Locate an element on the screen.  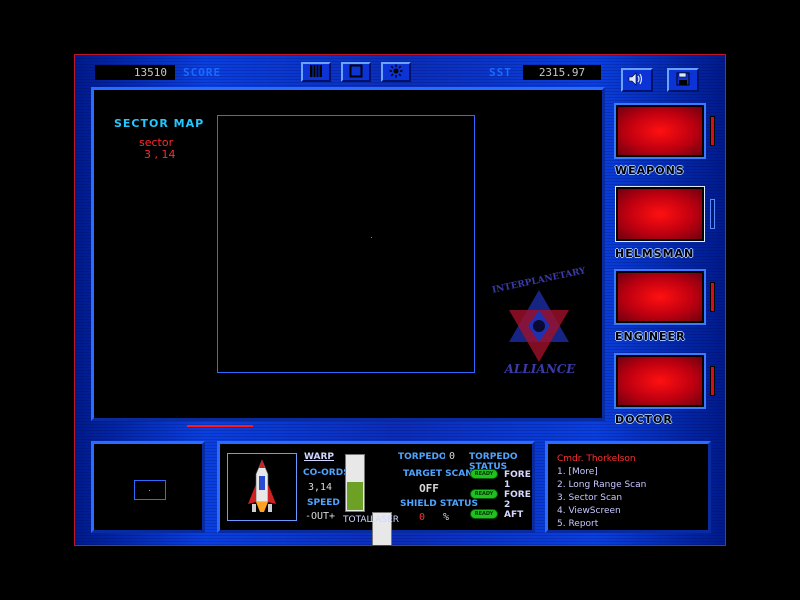
total-label: TOTAL is located at coordinates (357, 520).